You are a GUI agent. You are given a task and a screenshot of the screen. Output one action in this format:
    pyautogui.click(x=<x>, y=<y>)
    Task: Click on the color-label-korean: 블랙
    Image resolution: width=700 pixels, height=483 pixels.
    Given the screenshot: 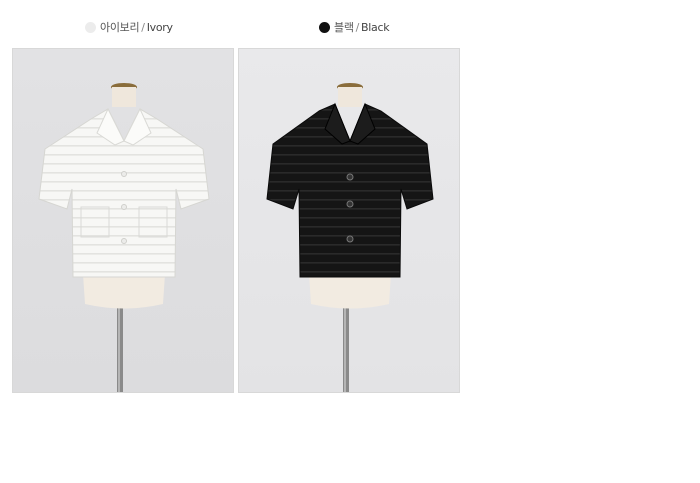 What is the action you would take?
    pyautogui.click(x=344, y=27)
    